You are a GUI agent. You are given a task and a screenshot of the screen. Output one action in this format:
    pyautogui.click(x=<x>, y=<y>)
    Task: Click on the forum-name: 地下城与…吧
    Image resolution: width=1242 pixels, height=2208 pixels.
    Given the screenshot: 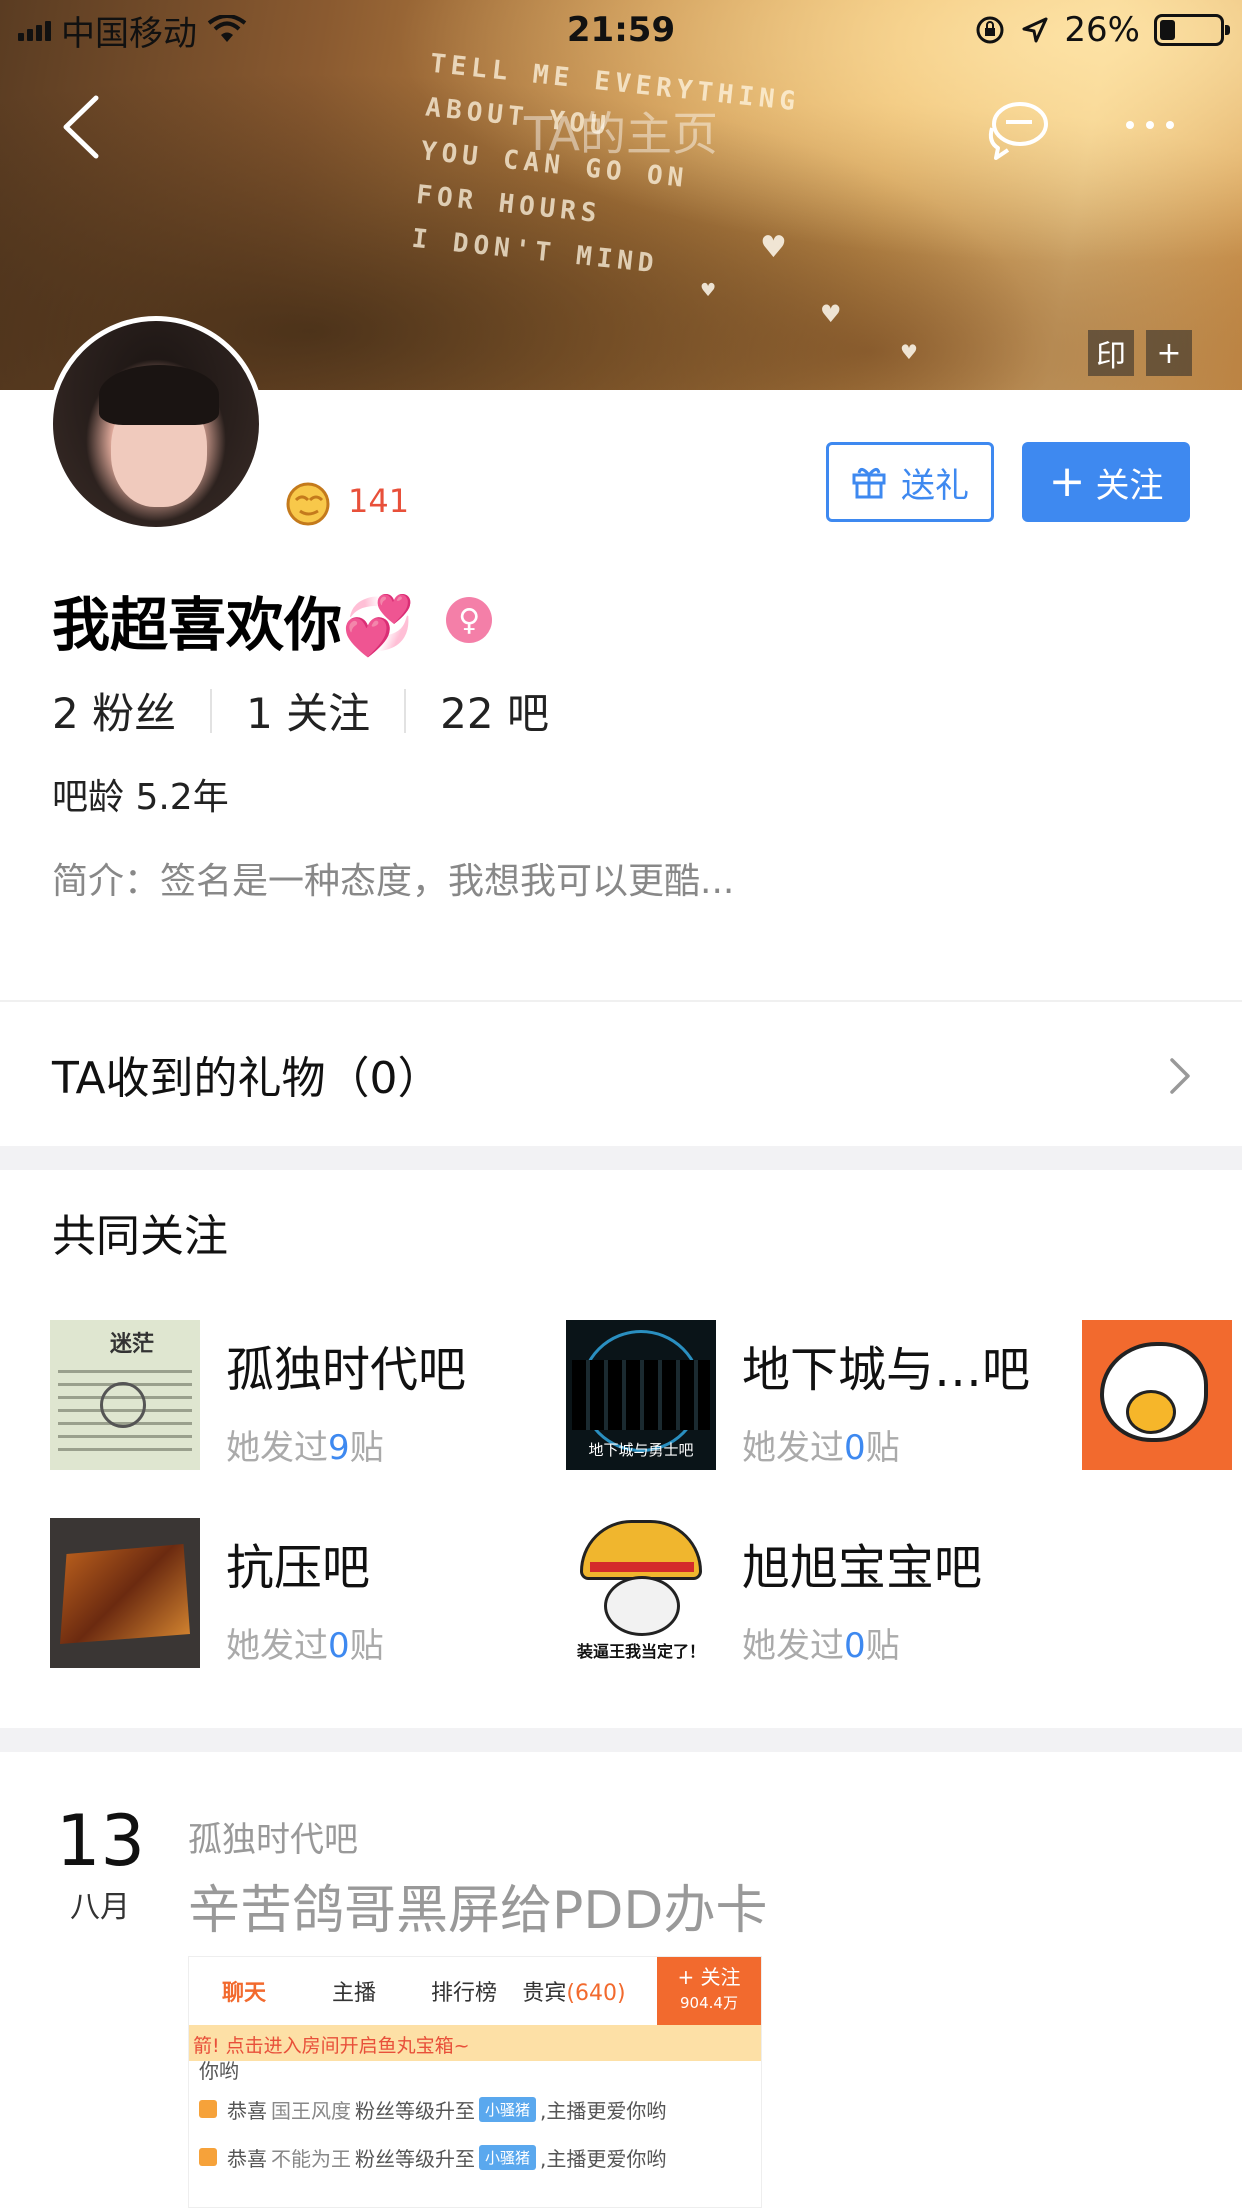 What is the action you would take?
    pyautogui.click(x=886, y=1370)
    